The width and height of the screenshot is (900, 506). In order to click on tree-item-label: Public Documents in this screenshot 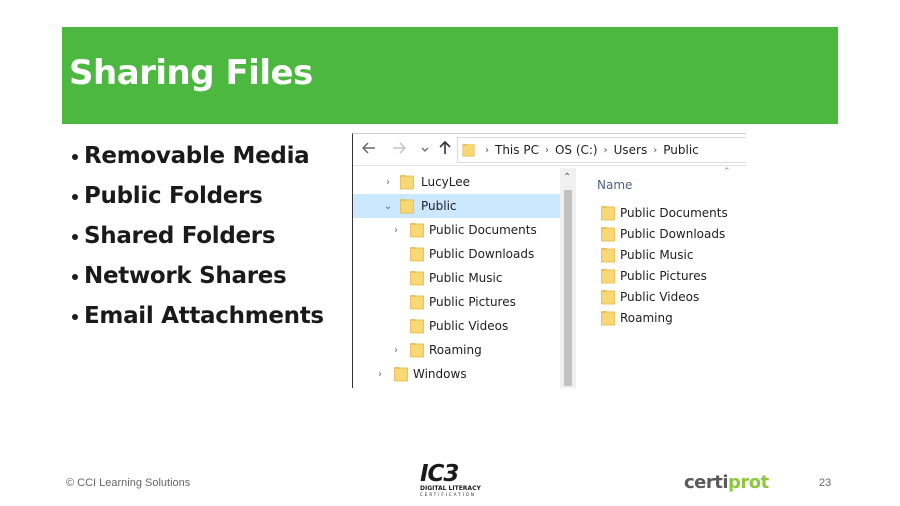, I will do `click(483, 230)`.